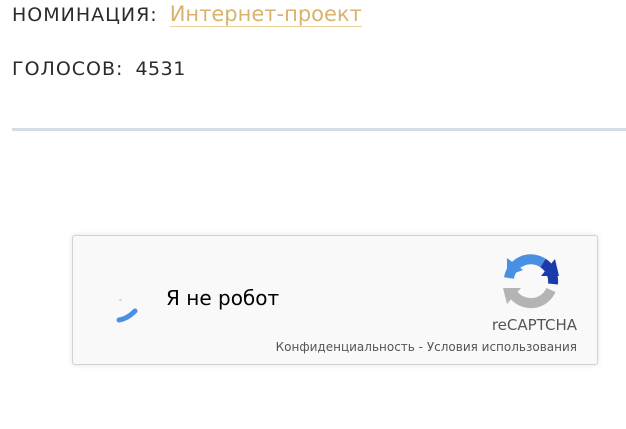 The image size is (626, 429). I want to click on privacy-link: Конфиденциальность, so click(345, 347).